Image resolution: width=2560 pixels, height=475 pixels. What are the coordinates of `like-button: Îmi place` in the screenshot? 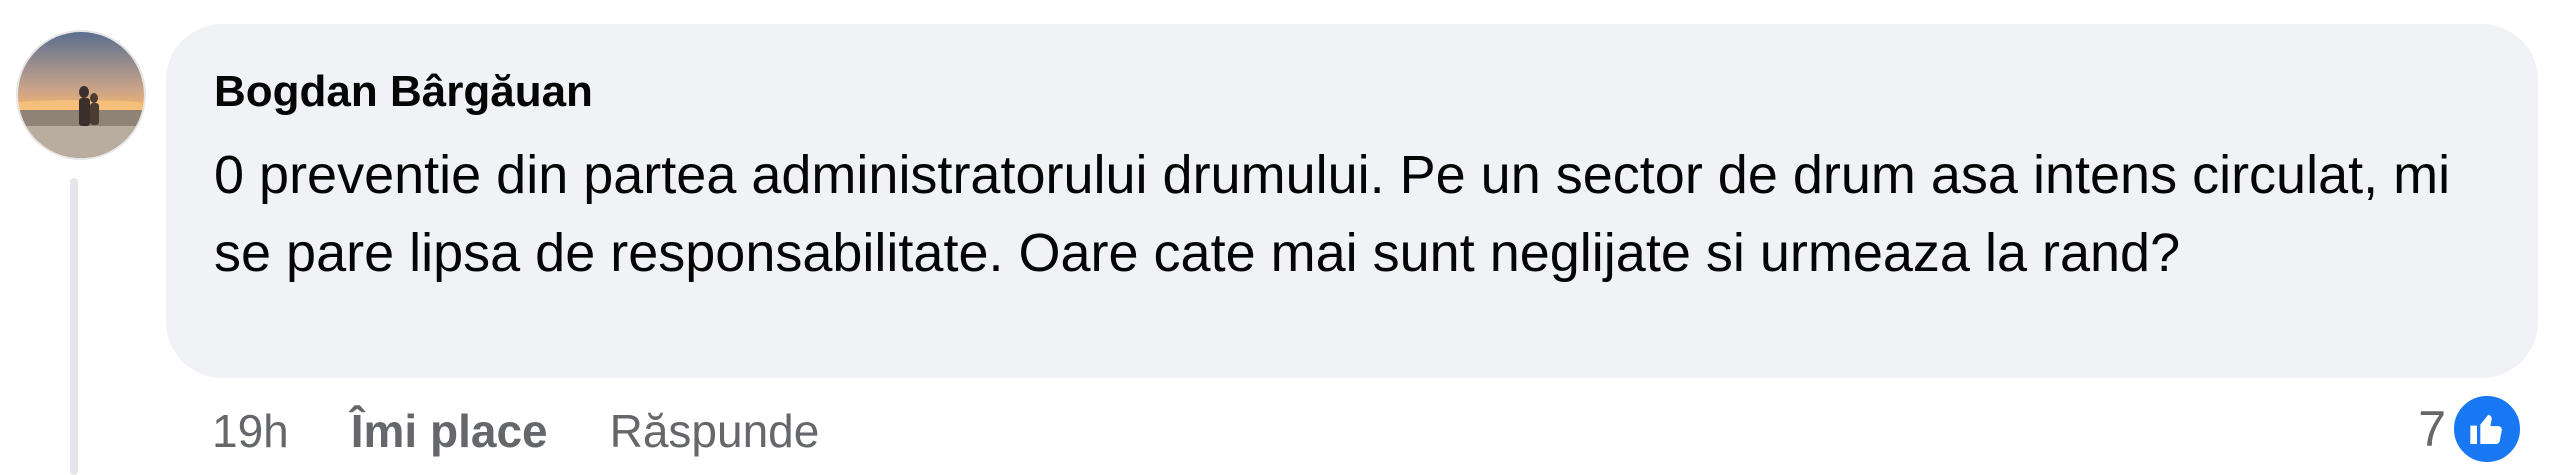 It's located at (449, 431).